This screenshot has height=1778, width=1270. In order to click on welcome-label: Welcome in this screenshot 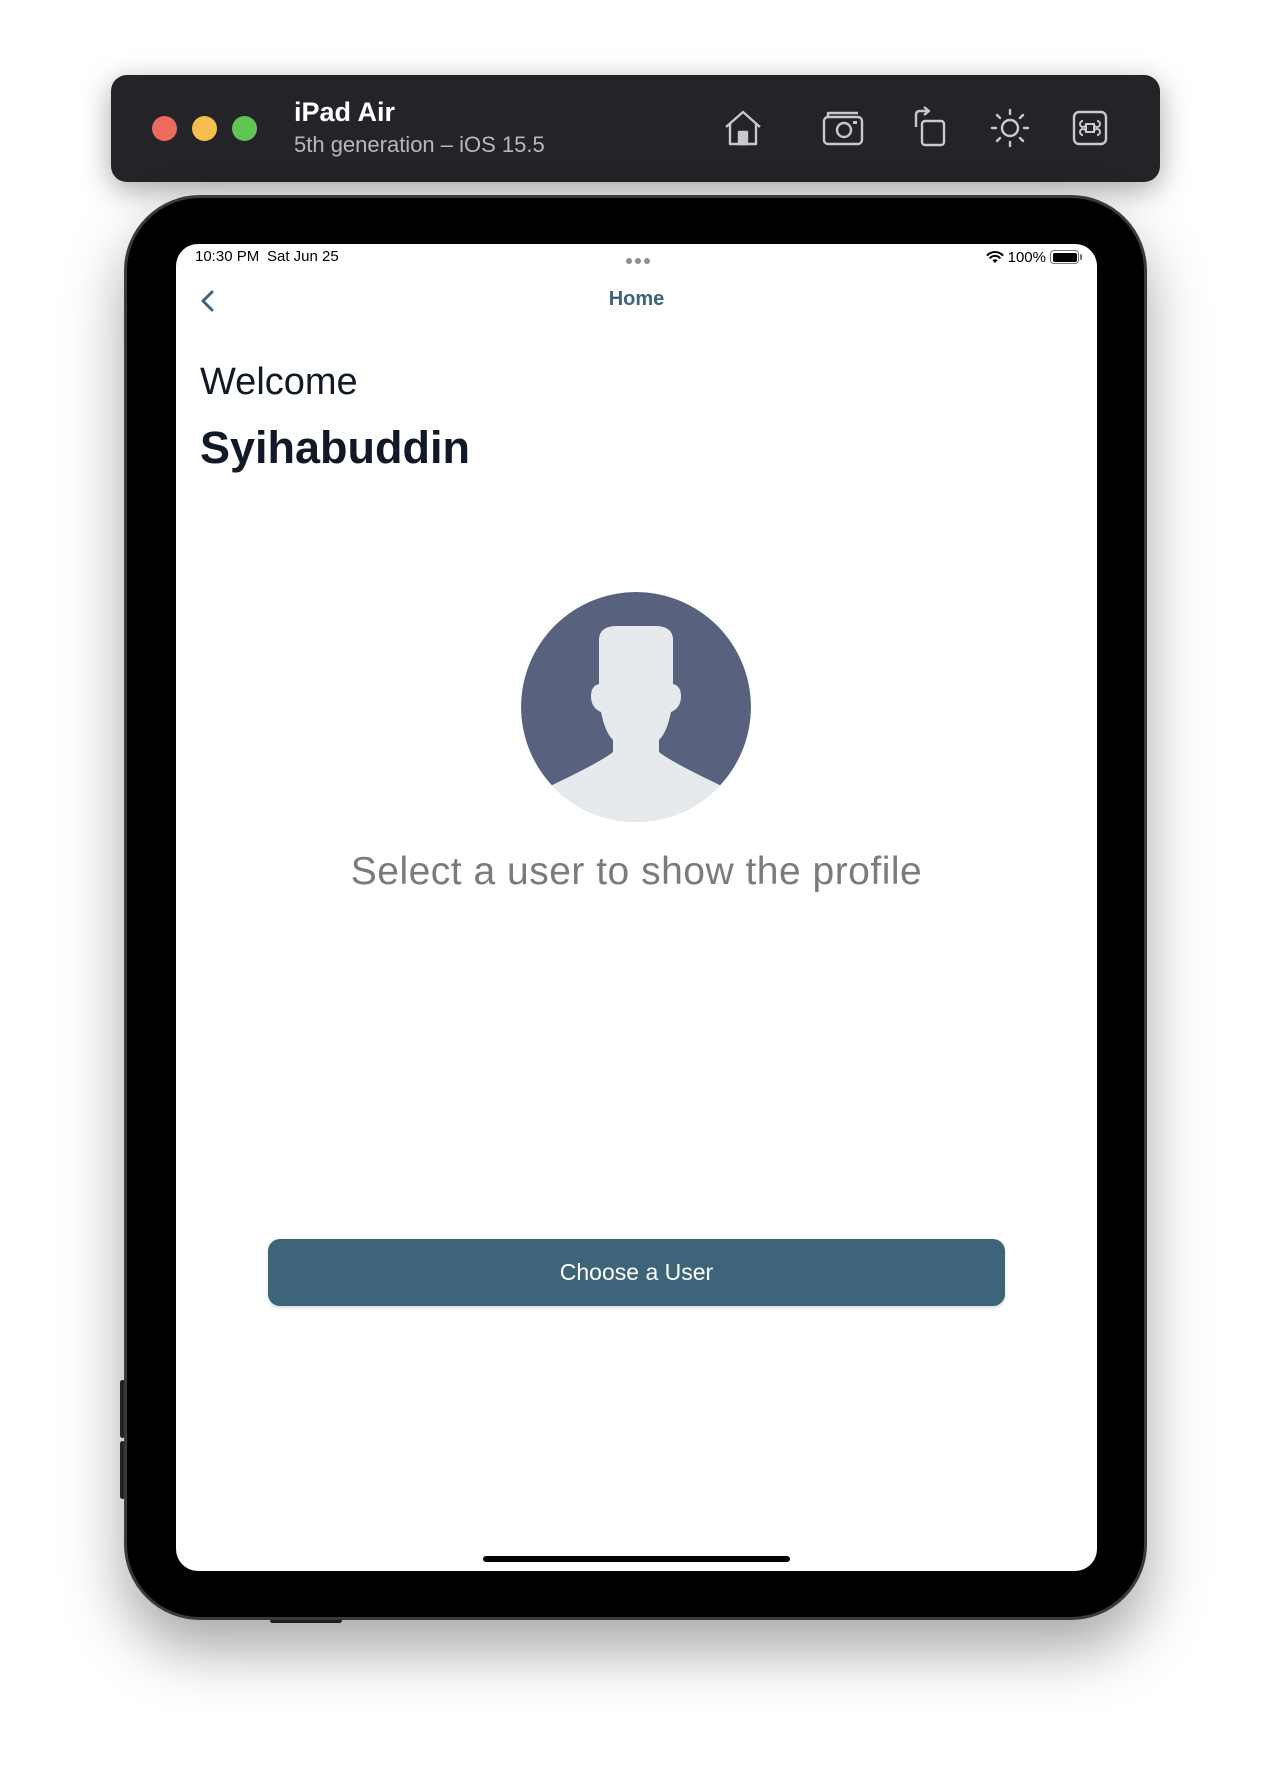, I will do `click(279, 382)`.